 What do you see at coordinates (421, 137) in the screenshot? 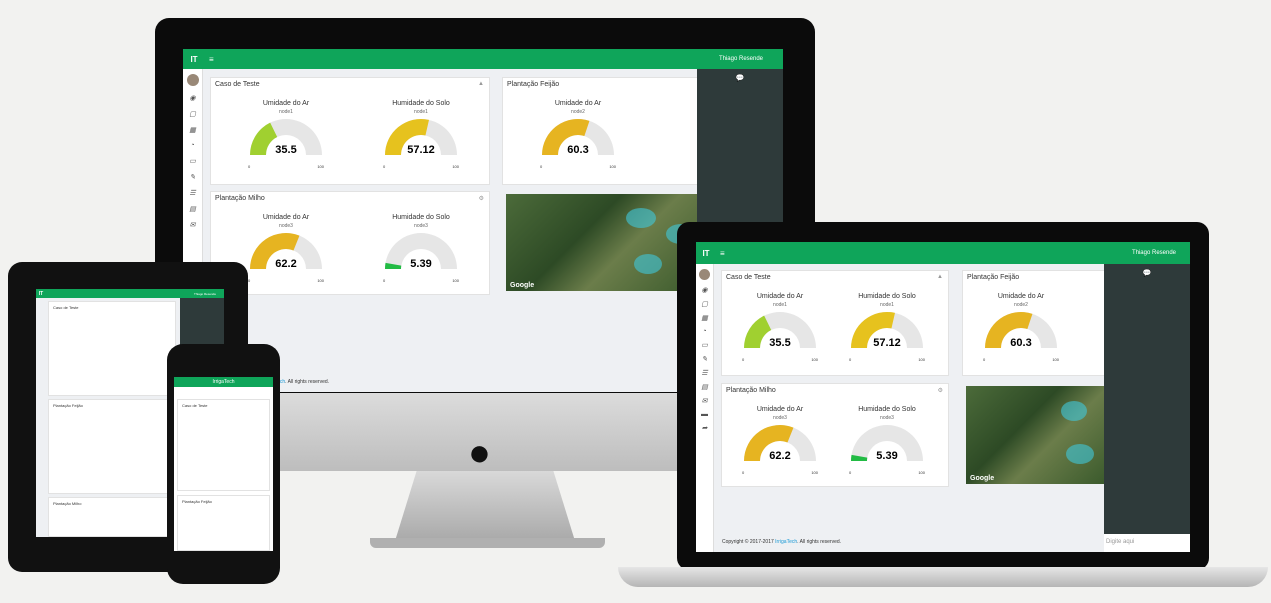
I see `gauge-arc: 57.12` at bounding box center [421, 137].